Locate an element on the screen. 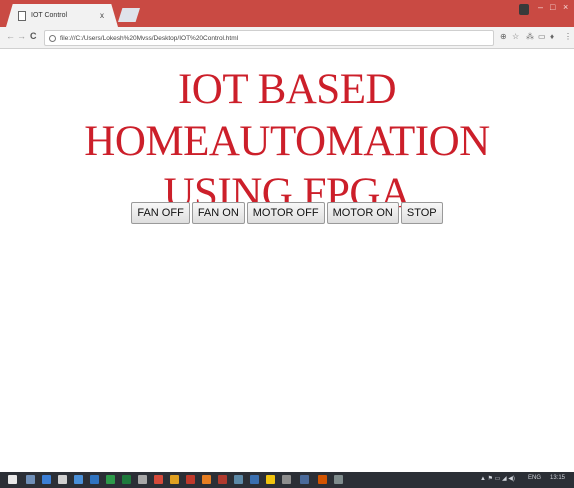 The image size is (574, 488). extension-icon: ⁂ is located at coordinates (530, 36).